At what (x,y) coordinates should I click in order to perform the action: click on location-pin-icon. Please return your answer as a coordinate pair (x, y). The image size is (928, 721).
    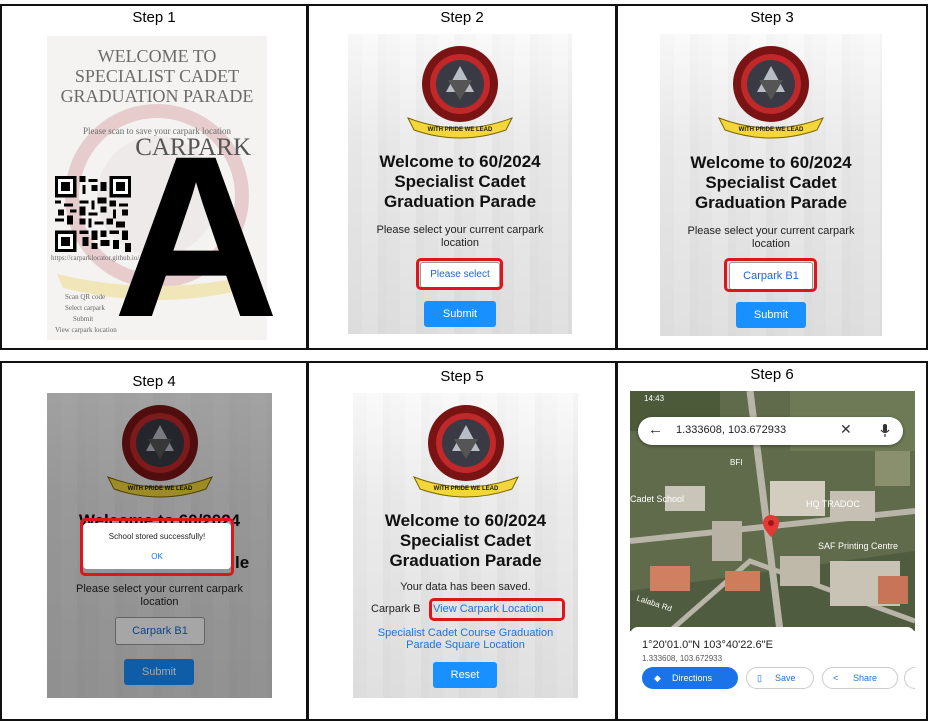
    Looking at the image, I should click on (771, 526).